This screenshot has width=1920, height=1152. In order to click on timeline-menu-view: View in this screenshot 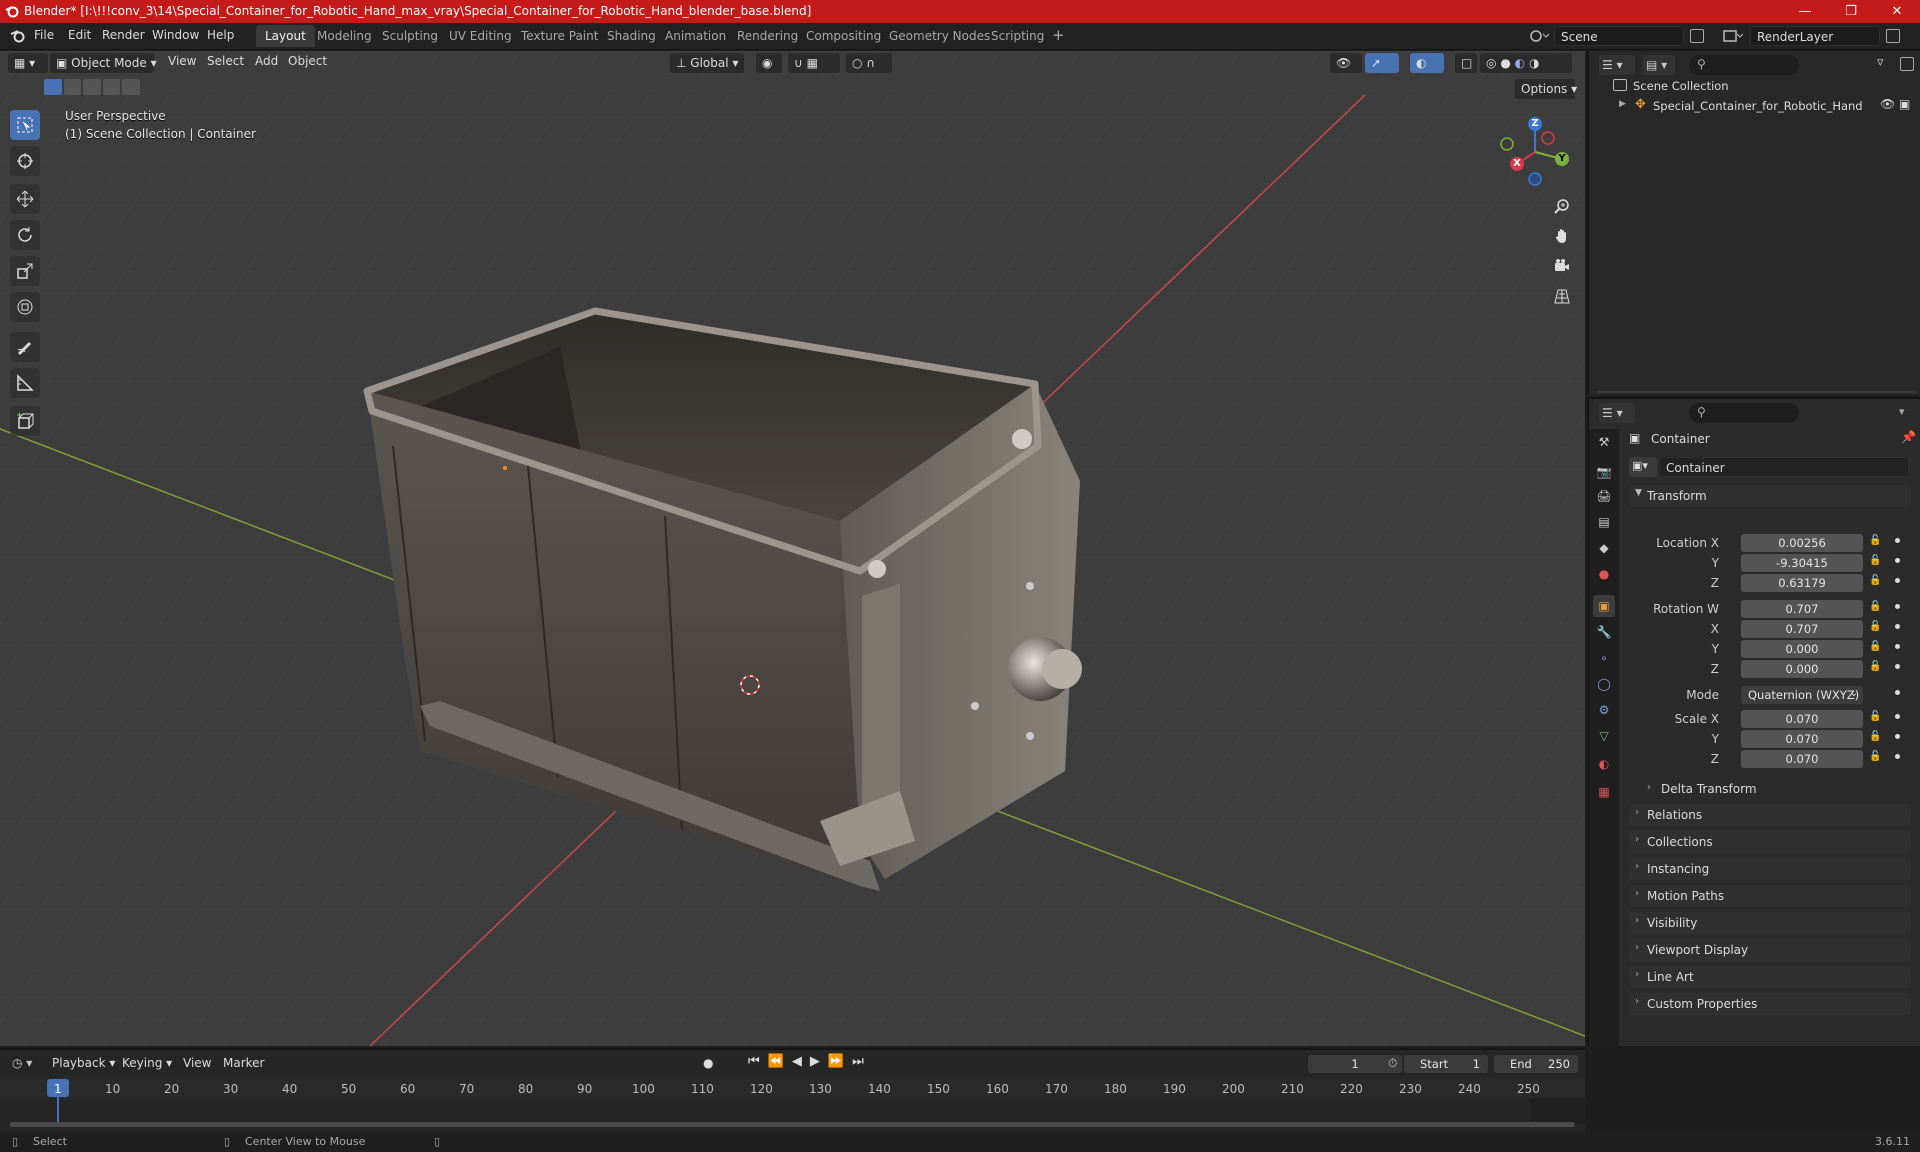, I will do `click(197, 1063)`.